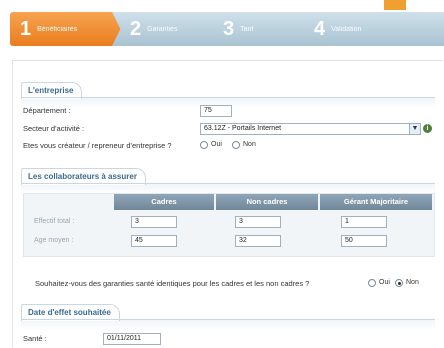 The image size is (444, 348). I want to click on garanties-oui-label: Oui, so click(384, 282).